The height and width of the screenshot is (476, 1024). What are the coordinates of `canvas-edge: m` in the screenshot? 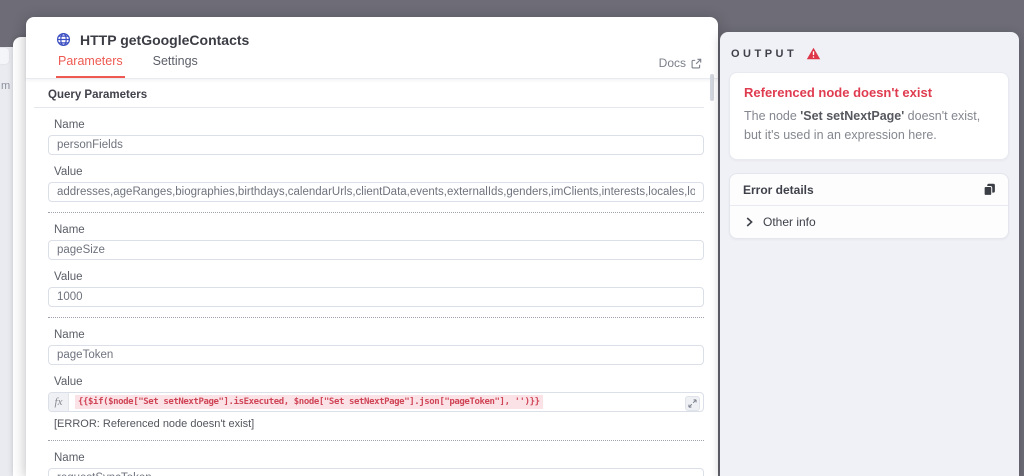 It's located at (6, 261).